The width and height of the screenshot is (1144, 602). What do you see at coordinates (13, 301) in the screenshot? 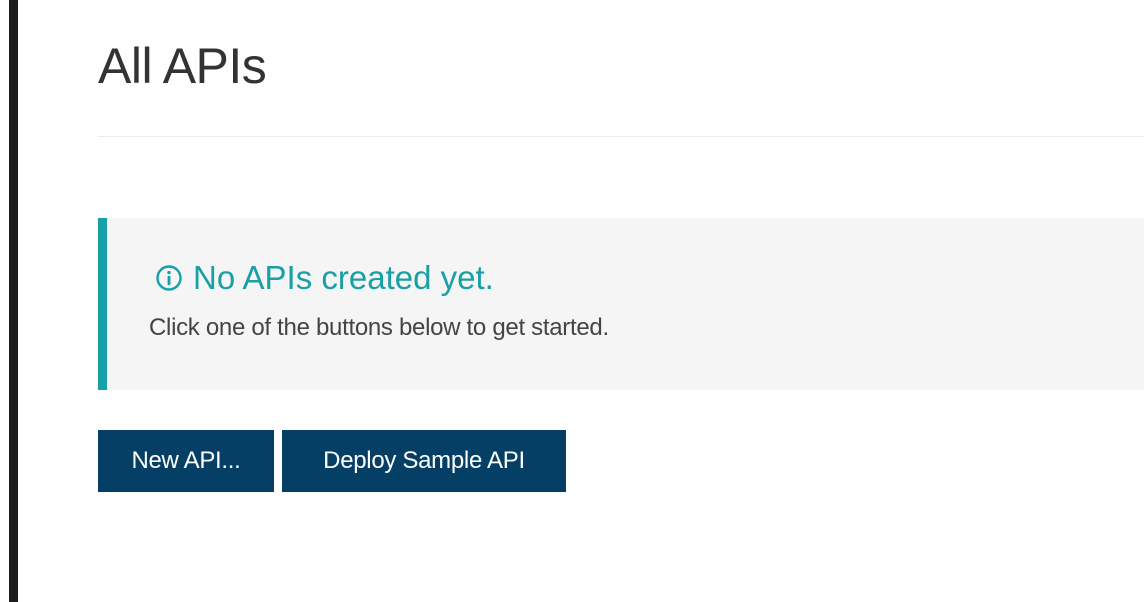
I see `left-edge-bar` at bounding box center [13, 301].